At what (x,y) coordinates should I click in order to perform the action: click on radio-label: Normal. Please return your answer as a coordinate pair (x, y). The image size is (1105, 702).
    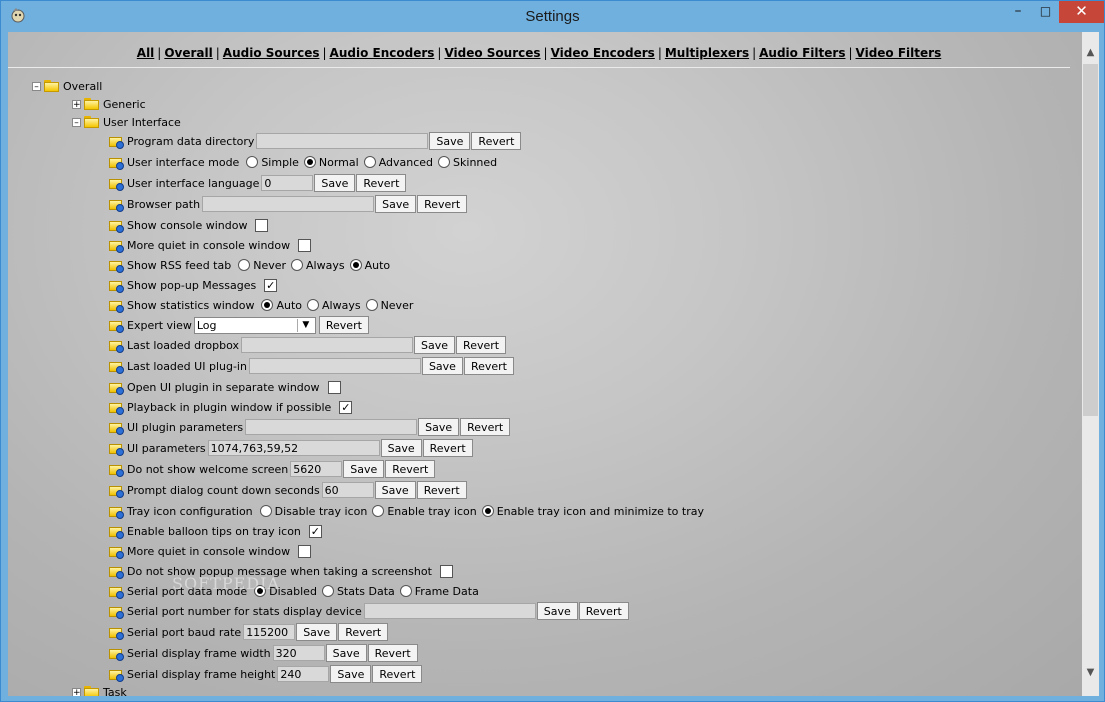
    Looking at the image, I should click on (338, 162).